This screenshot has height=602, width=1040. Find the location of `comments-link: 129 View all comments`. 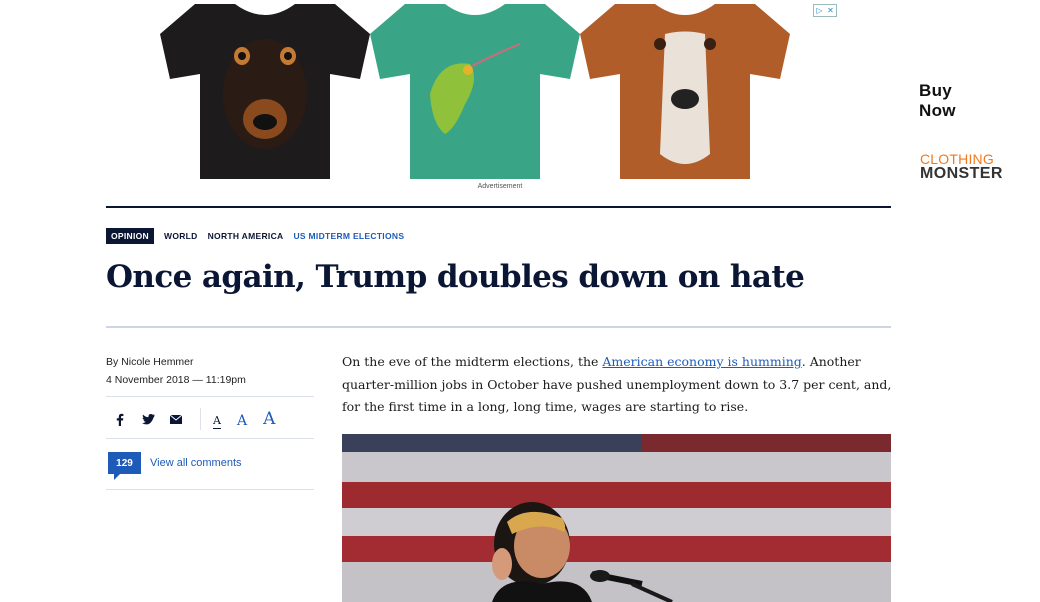

comments-link: 129 View all comments is located at coordinates (175, 466).